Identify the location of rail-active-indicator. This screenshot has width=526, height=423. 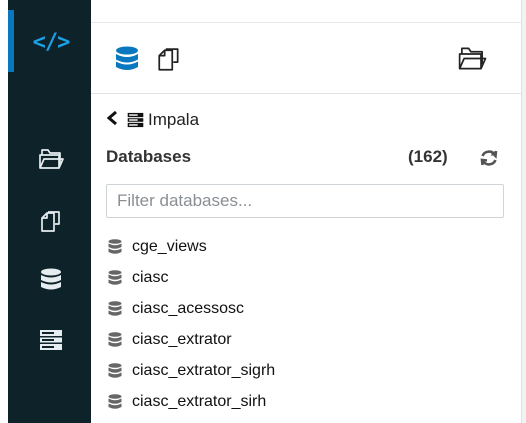
(11, 41).